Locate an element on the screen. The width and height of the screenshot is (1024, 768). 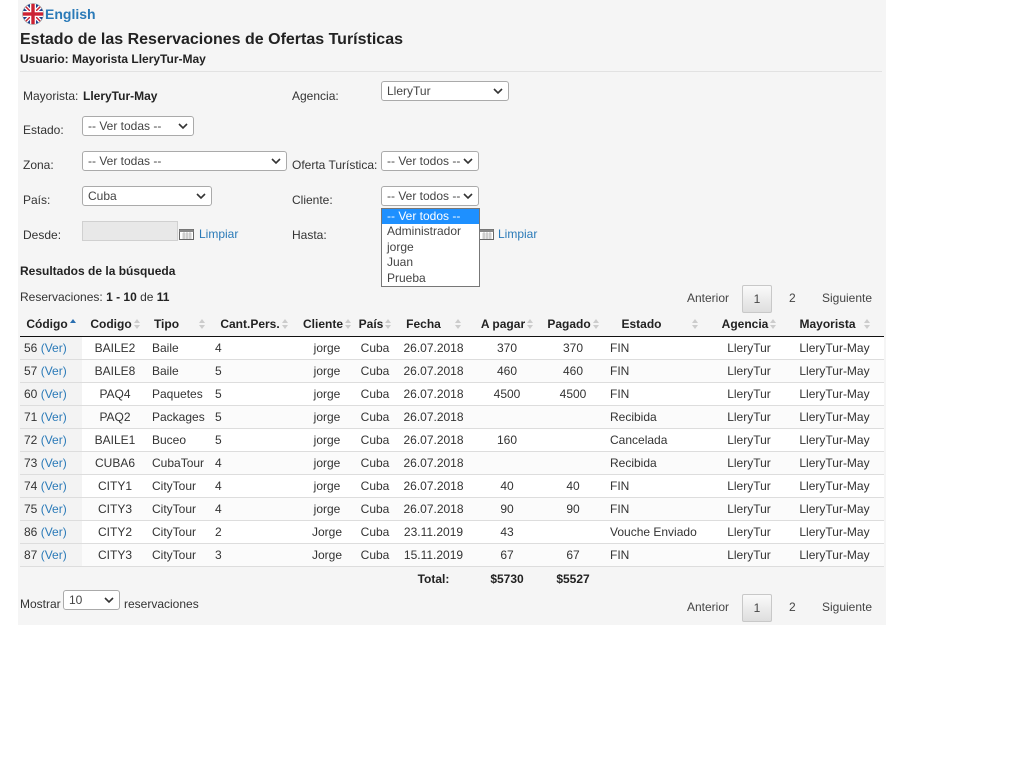
totals-row: Total: $5730 $5527 is located at coordinates (452, 579).